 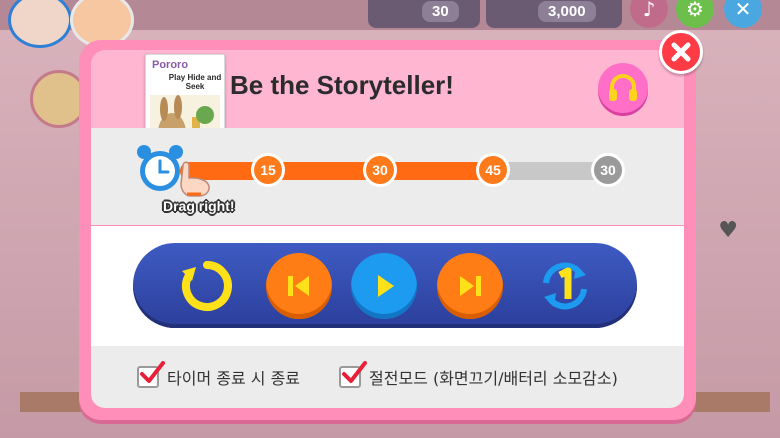 I want to click on timer-marker-15: 15, so click(x=268, y=170).